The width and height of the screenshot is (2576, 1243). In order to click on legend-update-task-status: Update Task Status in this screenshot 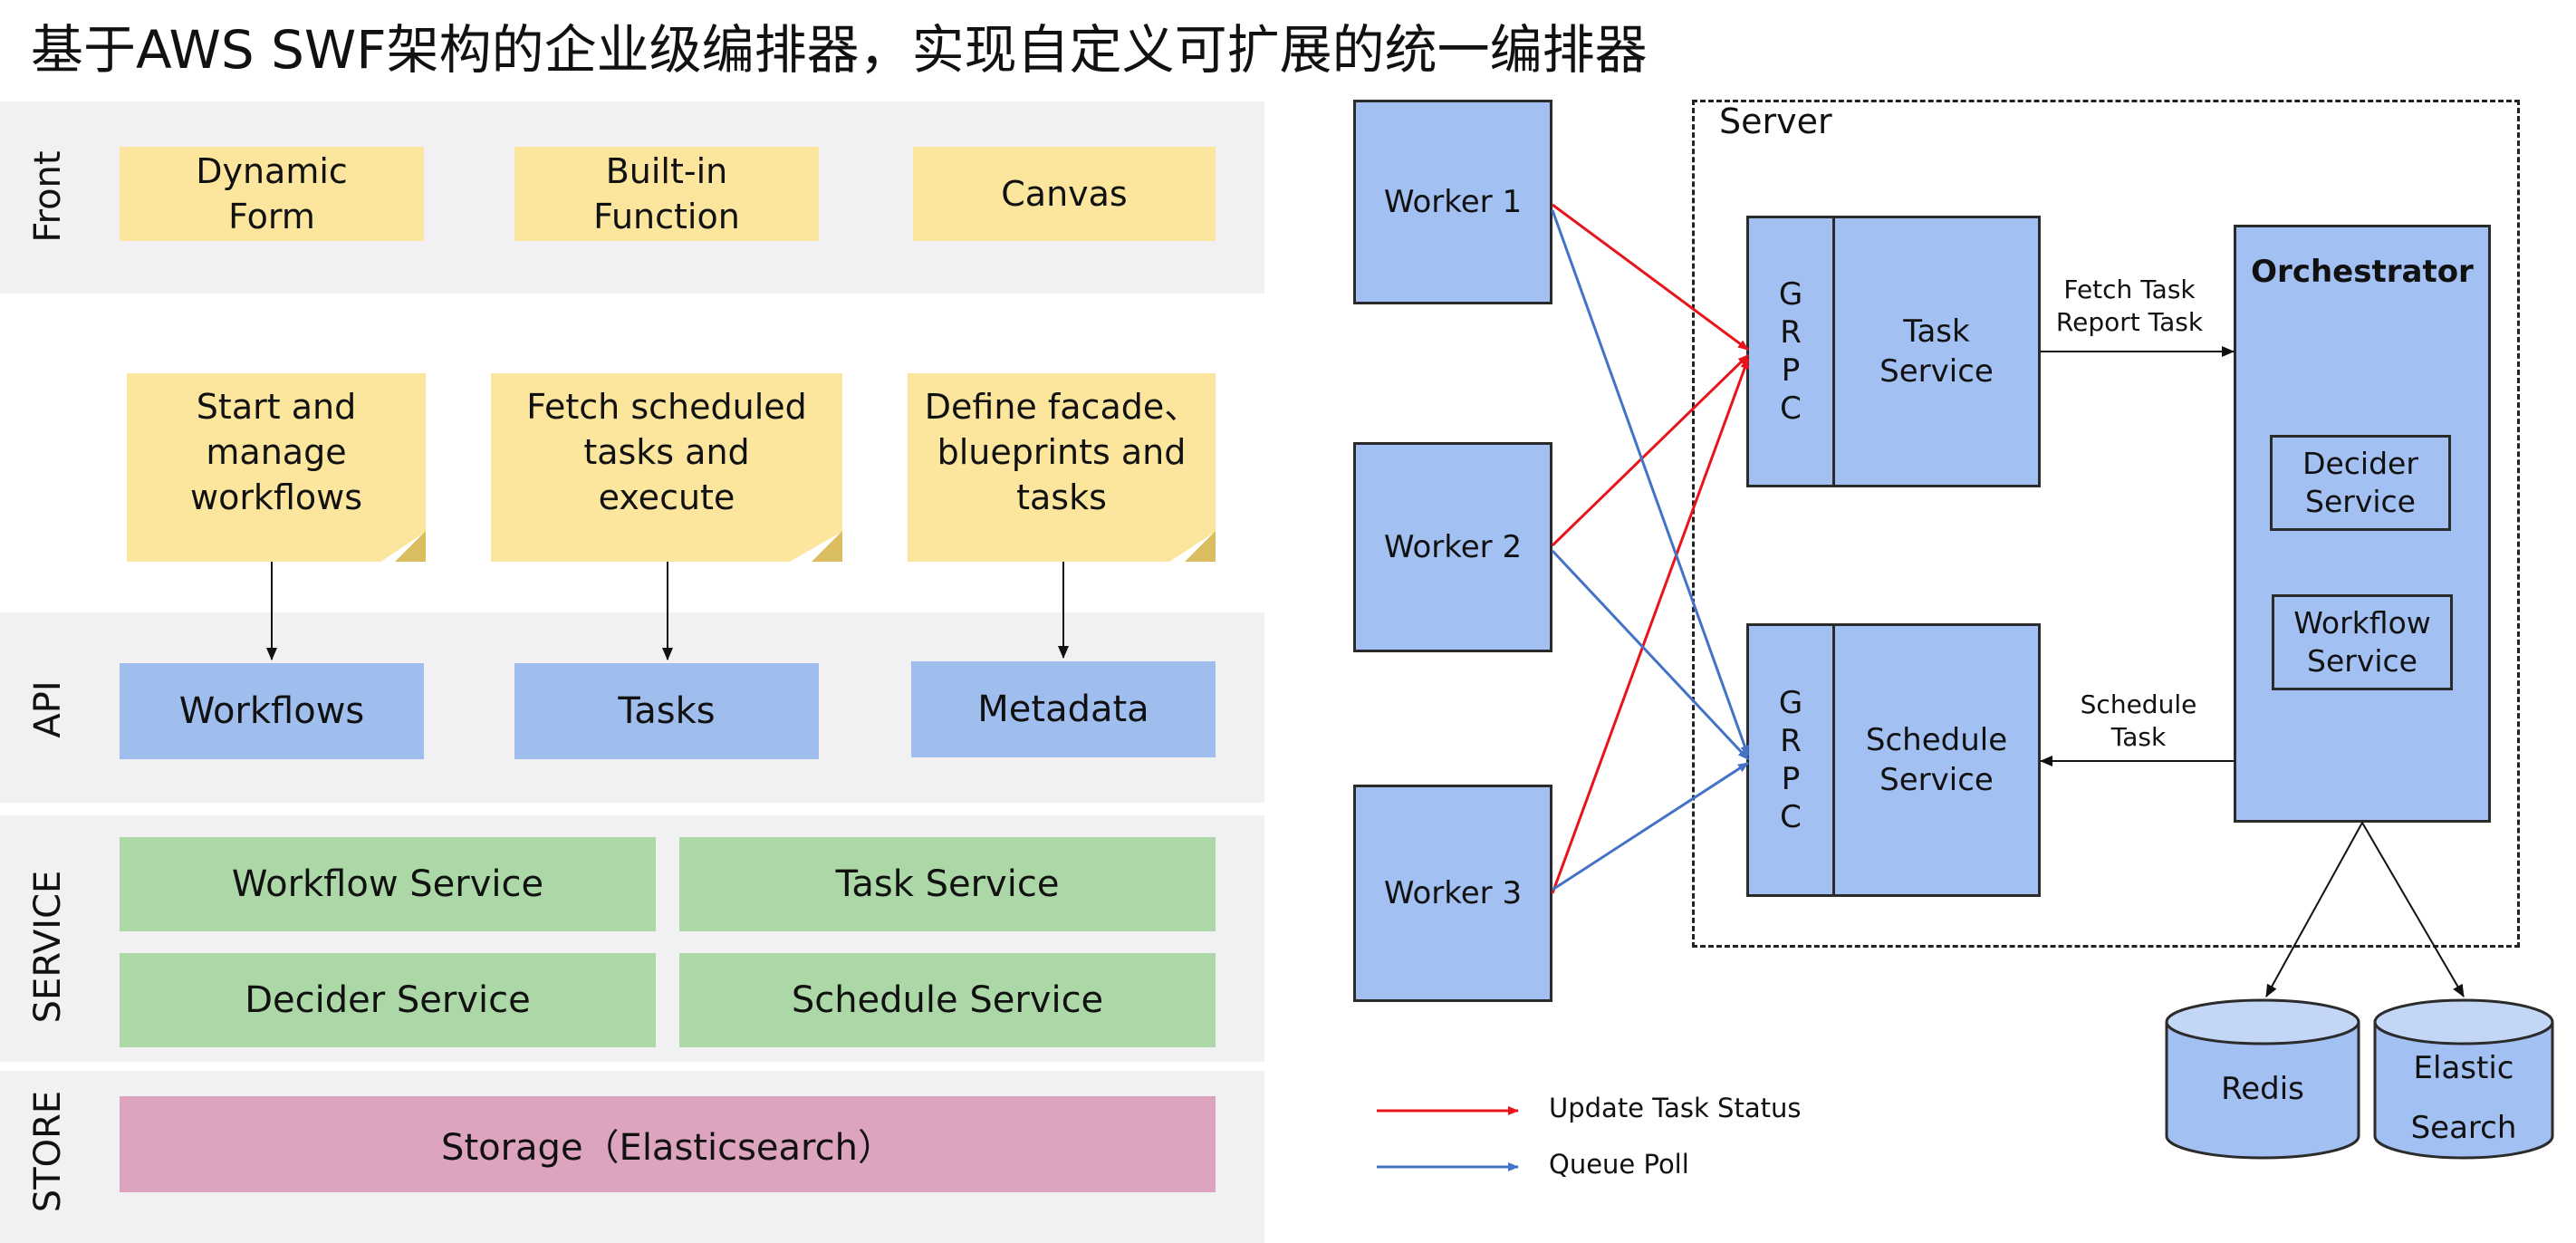, I will do `click(1675, 1108)`.